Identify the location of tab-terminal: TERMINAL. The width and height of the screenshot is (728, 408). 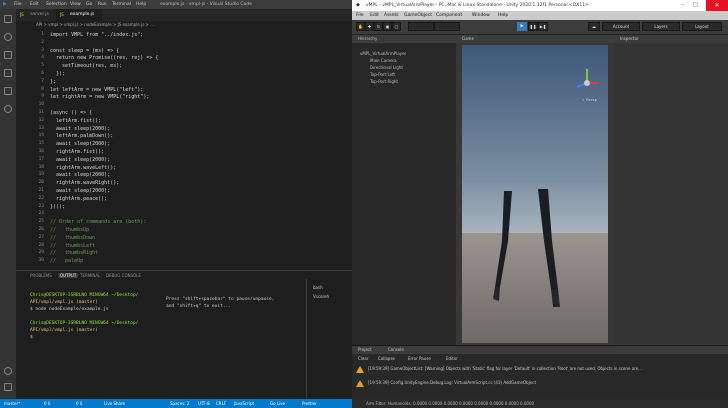
(90, 275).